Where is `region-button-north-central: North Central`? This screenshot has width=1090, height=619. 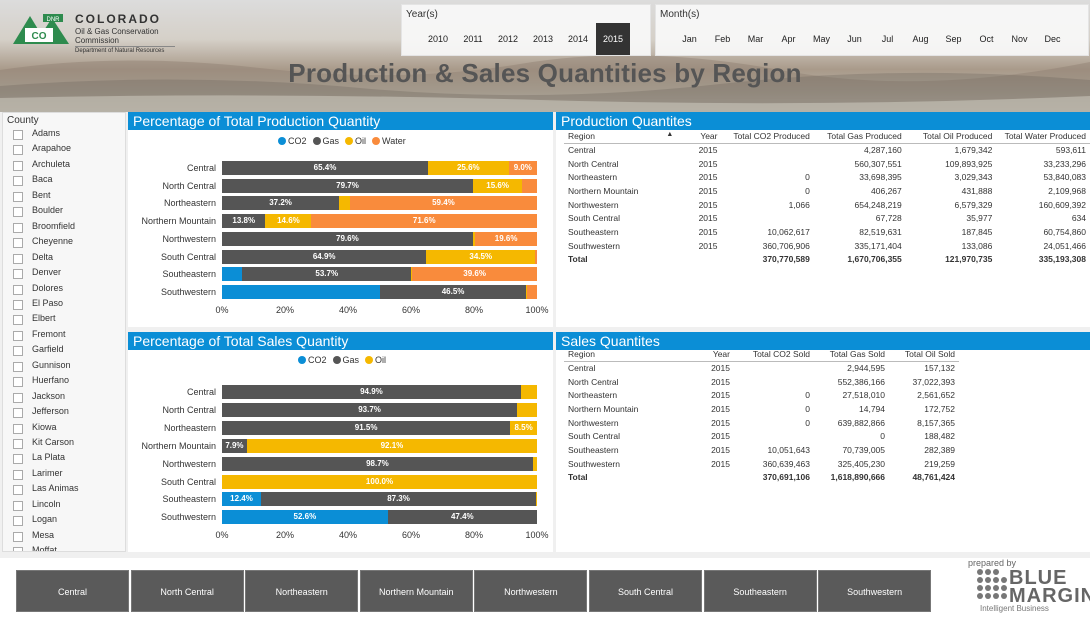
region-button-north-central: North Central is located at coordinates (187, 591).